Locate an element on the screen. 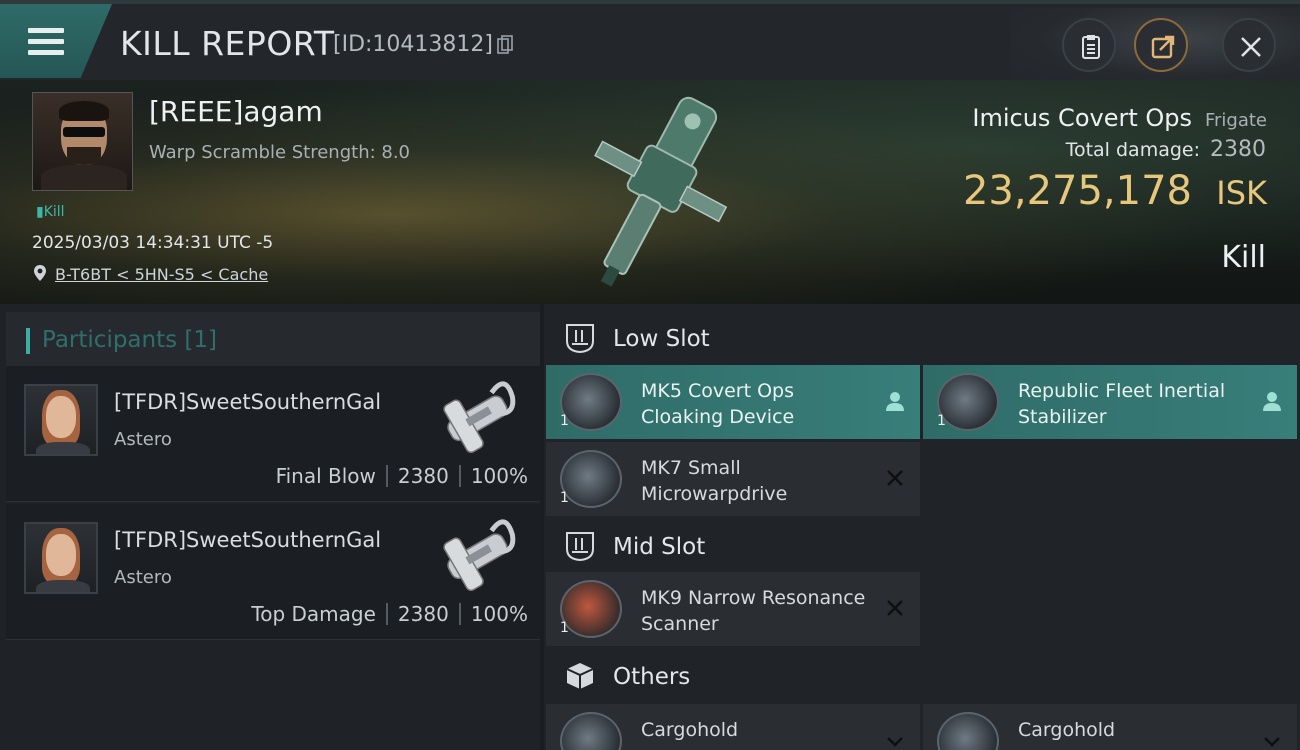  participant-role: Top Damage is located at coordinates (313, 614).